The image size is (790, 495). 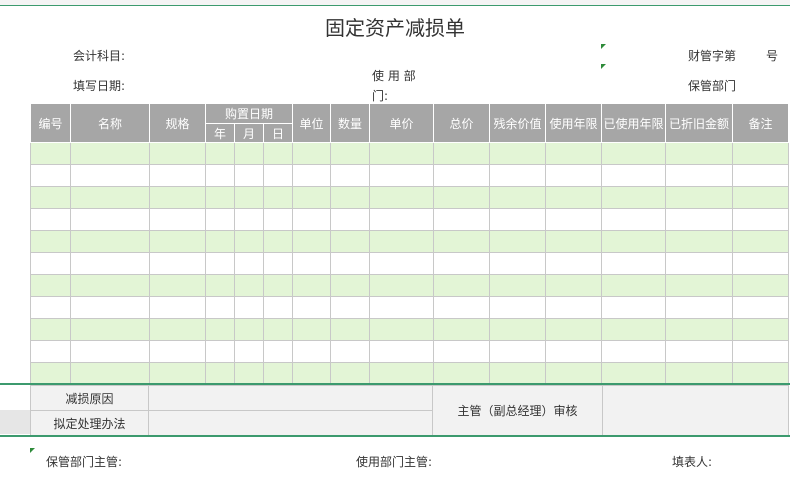 I want to click on top-strip, so click(x=395, y=3).